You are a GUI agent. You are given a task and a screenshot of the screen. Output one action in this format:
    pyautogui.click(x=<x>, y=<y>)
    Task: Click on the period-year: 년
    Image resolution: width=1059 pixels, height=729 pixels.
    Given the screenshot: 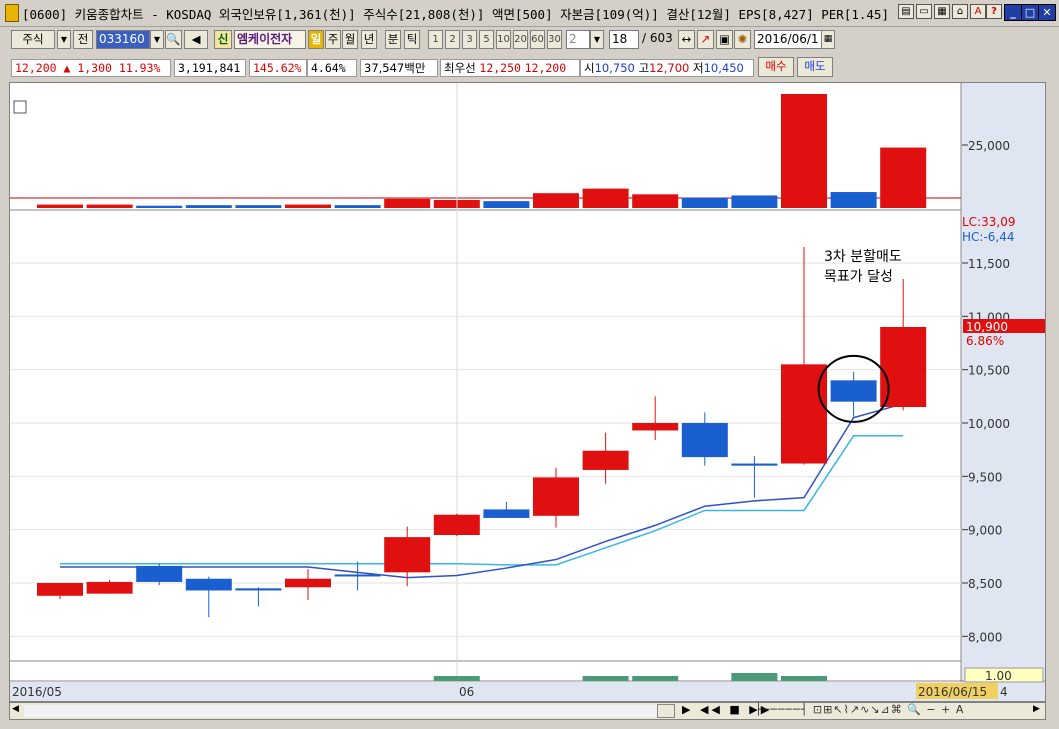 What is the action you would take?
    pyautogui.click(x=369, y=39)
    